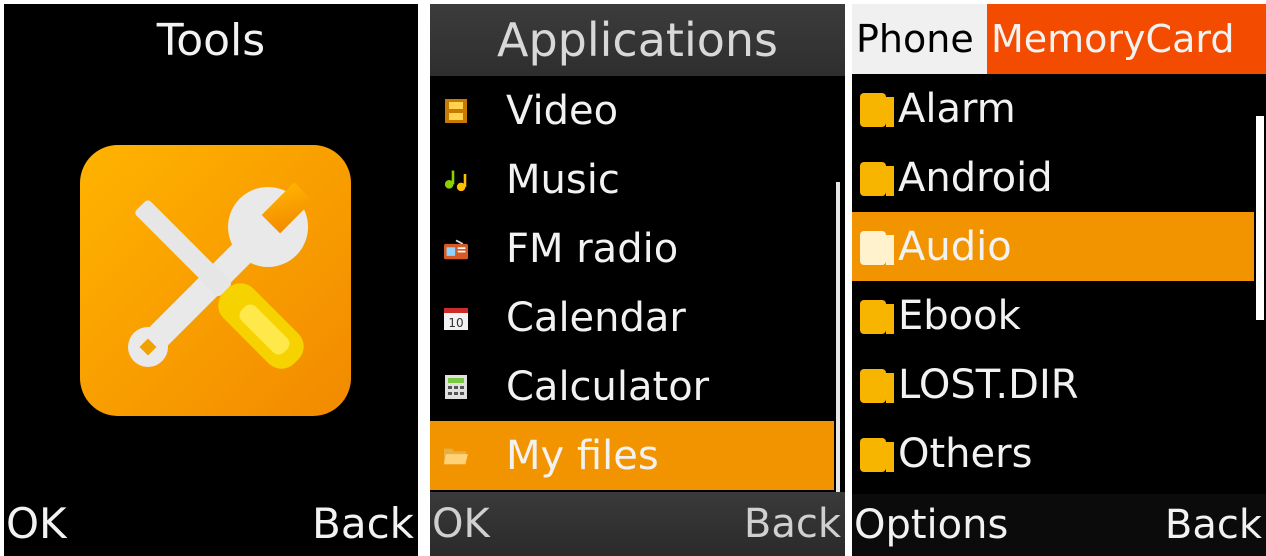  What do you see at coordinates (1059, 177) in the screenshot?
I see `folder-item-android: Android` at bounding box center [1059, 177].